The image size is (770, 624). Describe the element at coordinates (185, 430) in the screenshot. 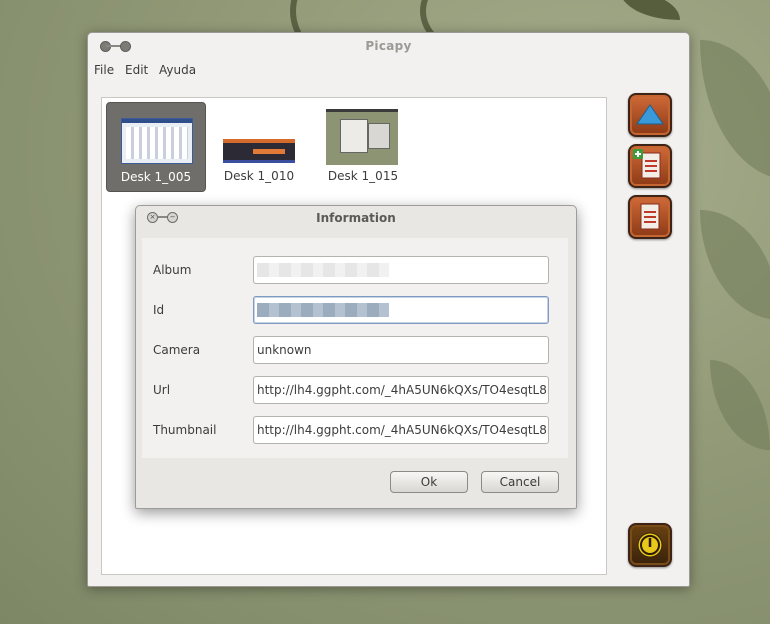

I see `thumbnail-label: Thumbnail` at that location.